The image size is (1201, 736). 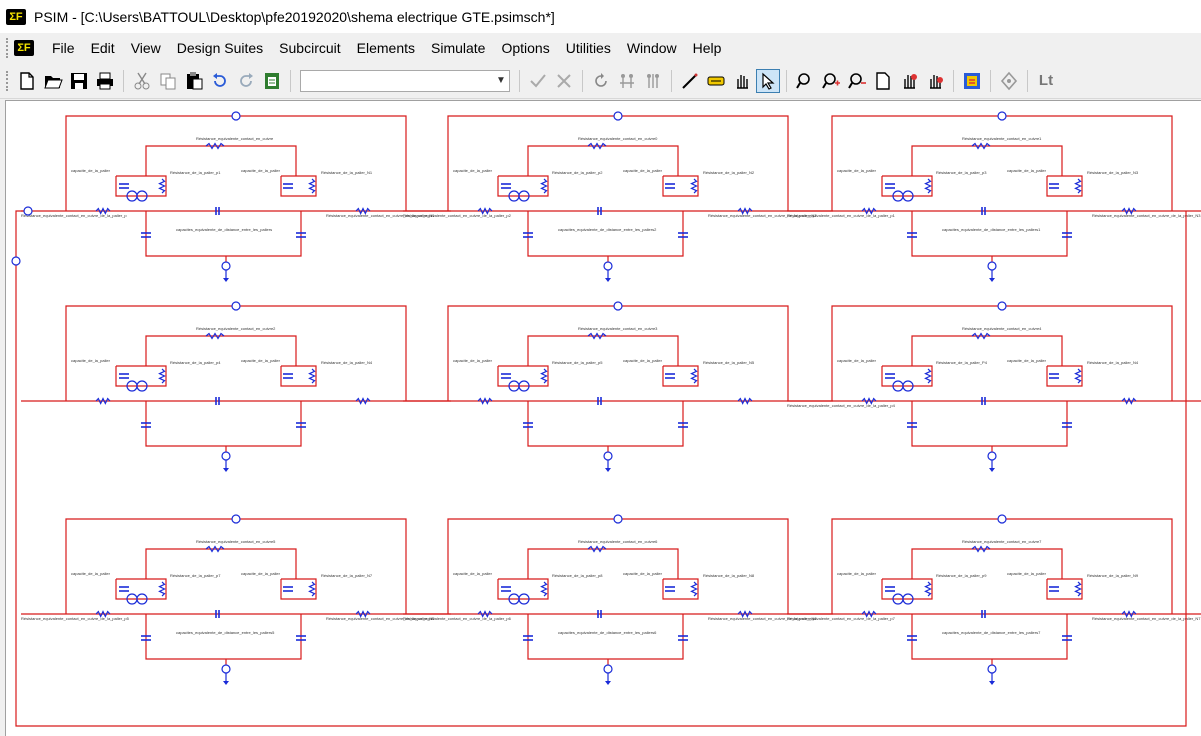 I want to click on left-resistor-label: Résistance_de_la_palier_p2, so click(x=577, y=172).